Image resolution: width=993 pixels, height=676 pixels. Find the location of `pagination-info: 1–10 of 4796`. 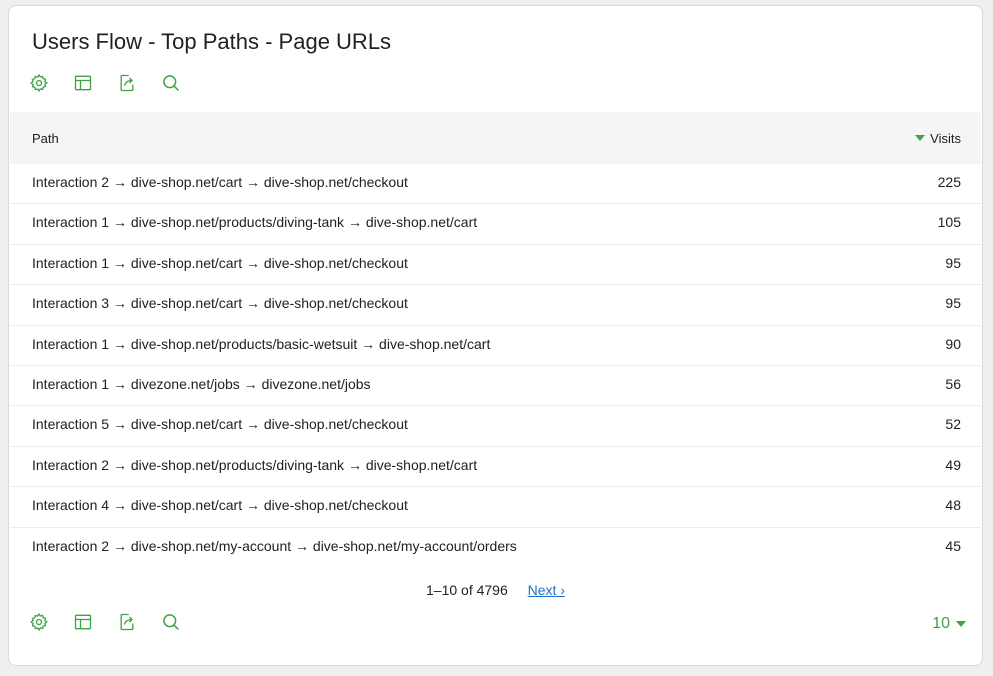

pagination-info: 1–10 of 4796 is located at coordinates (467, 590).